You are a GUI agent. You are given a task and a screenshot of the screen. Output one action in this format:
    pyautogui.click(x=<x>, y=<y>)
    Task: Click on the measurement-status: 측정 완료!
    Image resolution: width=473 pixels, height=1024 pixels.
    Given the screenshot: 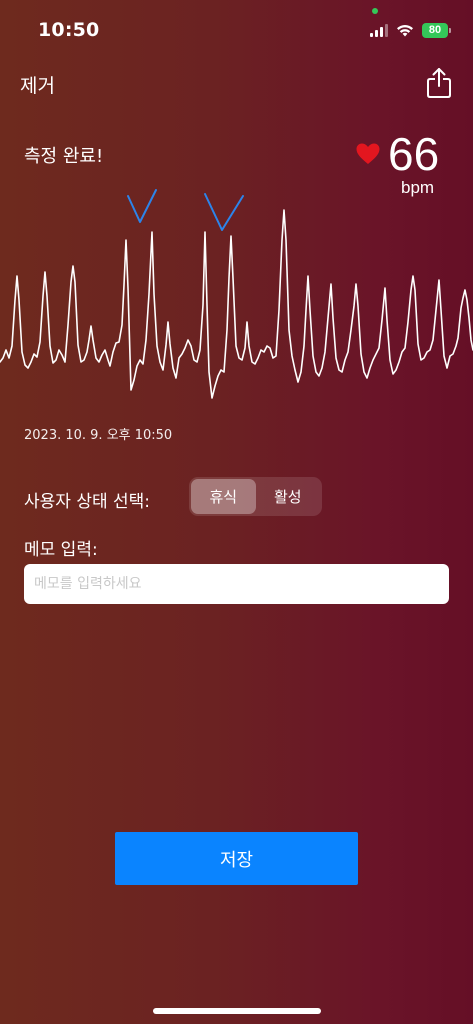 What is the action you would take?
    pyautogui.click(x=64, y=156)
    